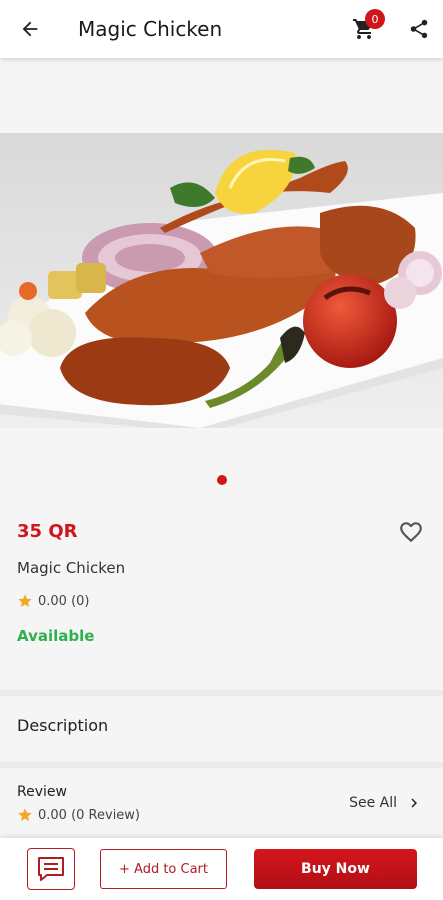 Image resolution: width=443 pixels, height=900 pixels. I want to click on share-icon, so click(419, 29).